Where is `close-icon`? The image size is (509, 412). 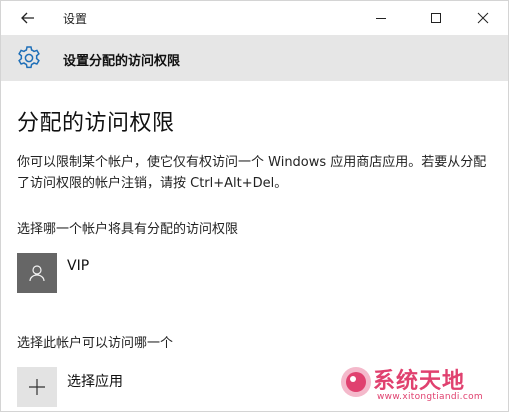 close-icon is located at coordinates (483, 18).